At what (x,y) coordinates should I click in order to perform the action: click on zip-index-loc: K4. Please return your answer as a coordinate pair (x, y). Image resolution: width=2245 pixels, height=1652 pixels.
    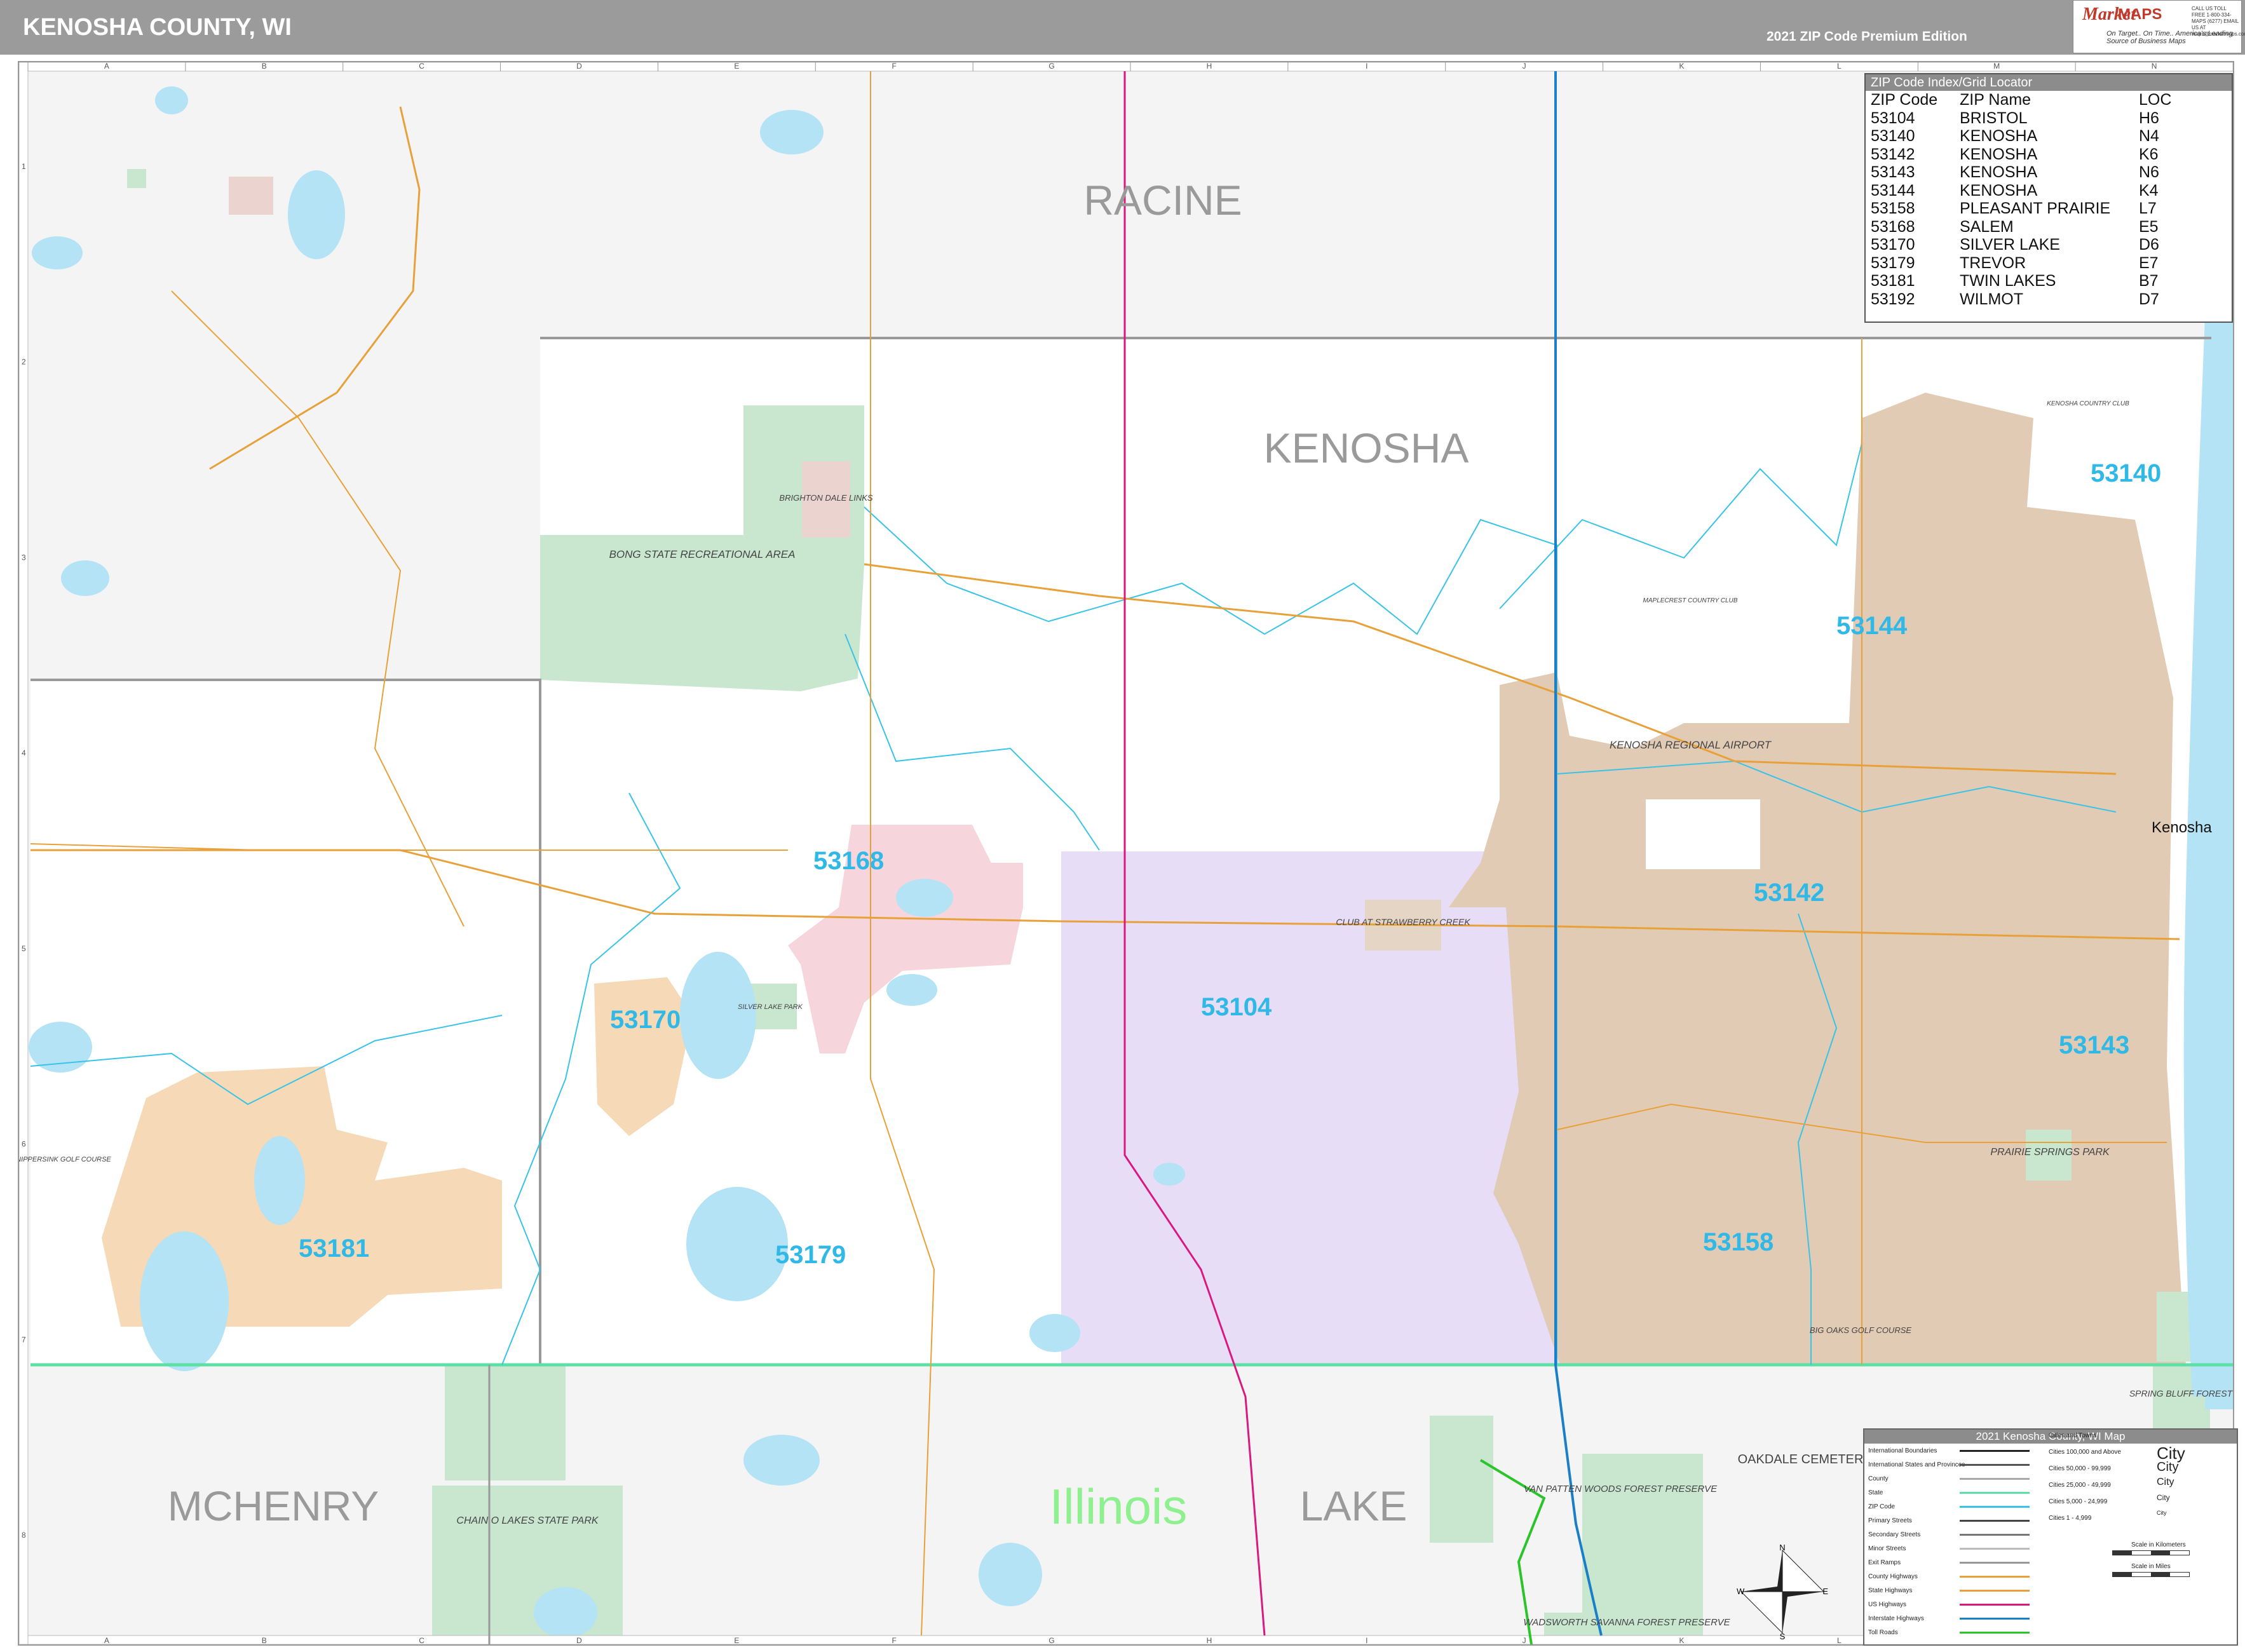
    Looking at the image, I should click on (2149, 191).